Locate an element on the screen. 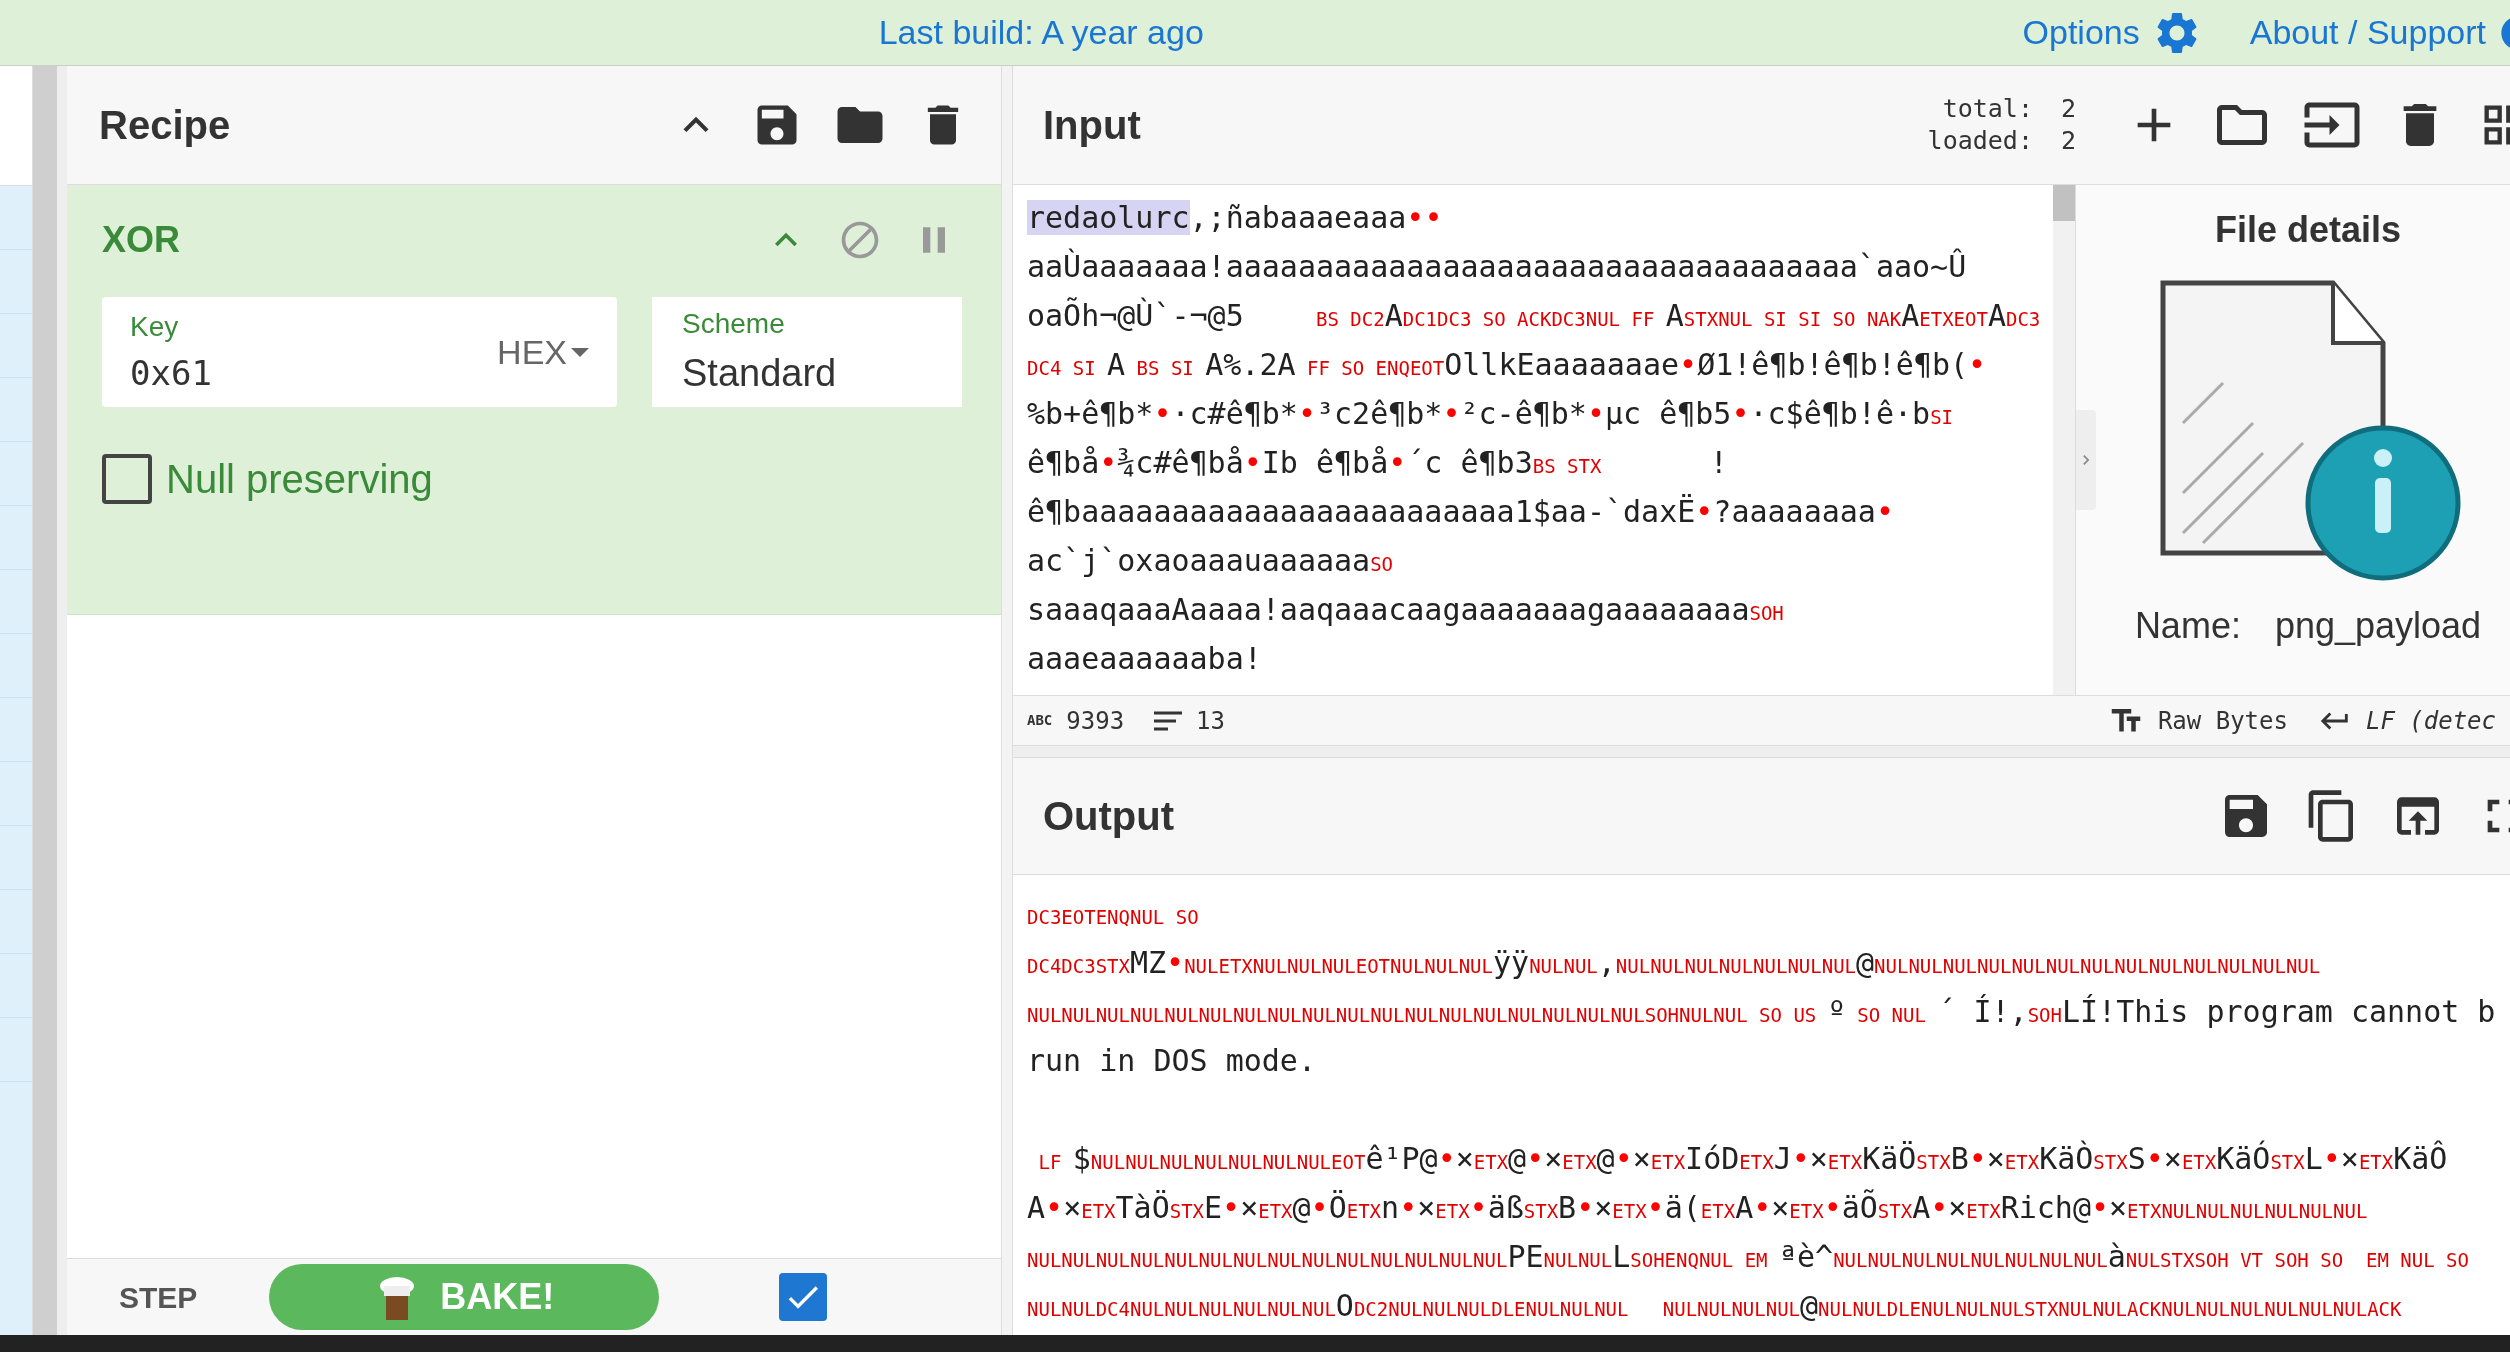 This screenshot has width=2510, height=1352. key-field: Key 0x61 HEX is located at coordinates (359, 352).